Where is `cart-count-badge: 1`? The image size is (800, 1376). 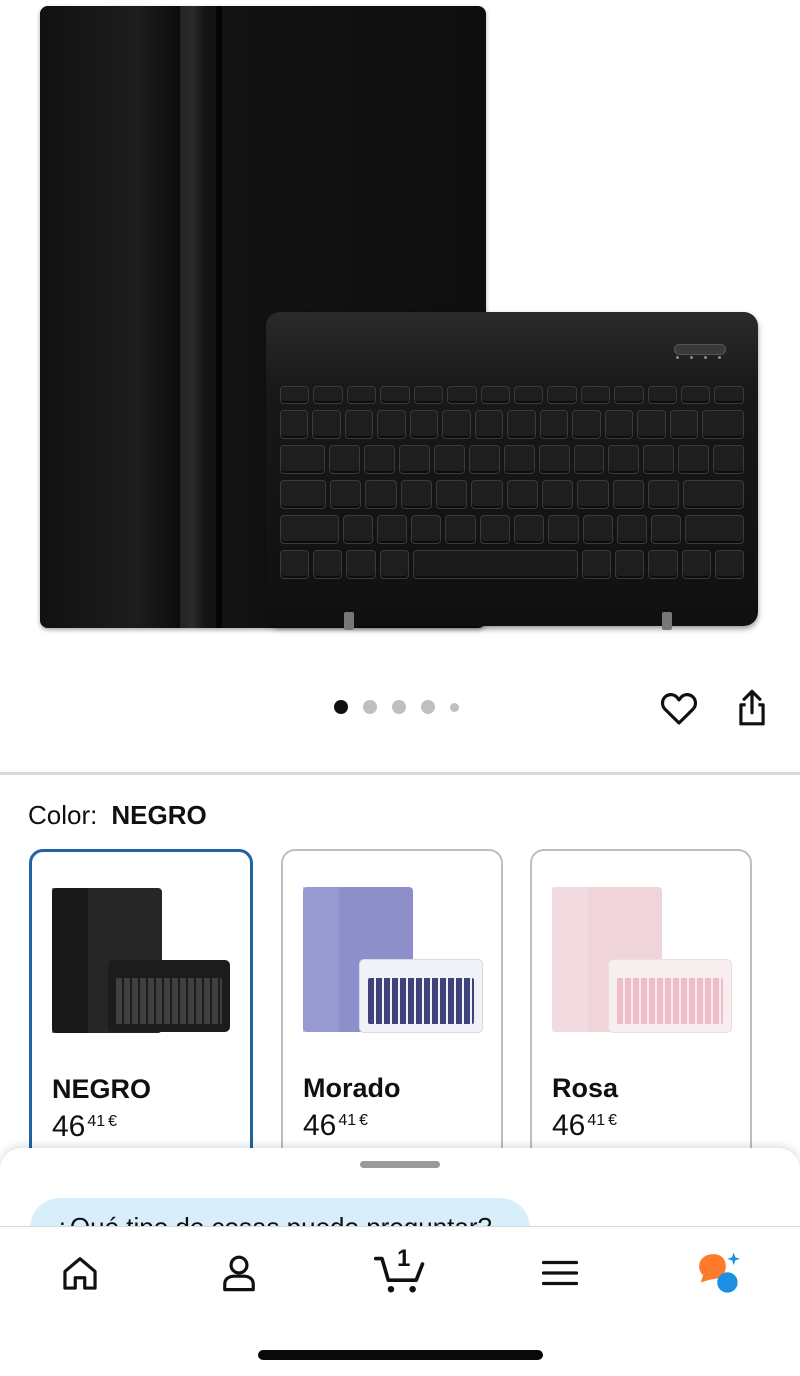 cart-count-badge: 1 is located at coordinates (404, 1258).